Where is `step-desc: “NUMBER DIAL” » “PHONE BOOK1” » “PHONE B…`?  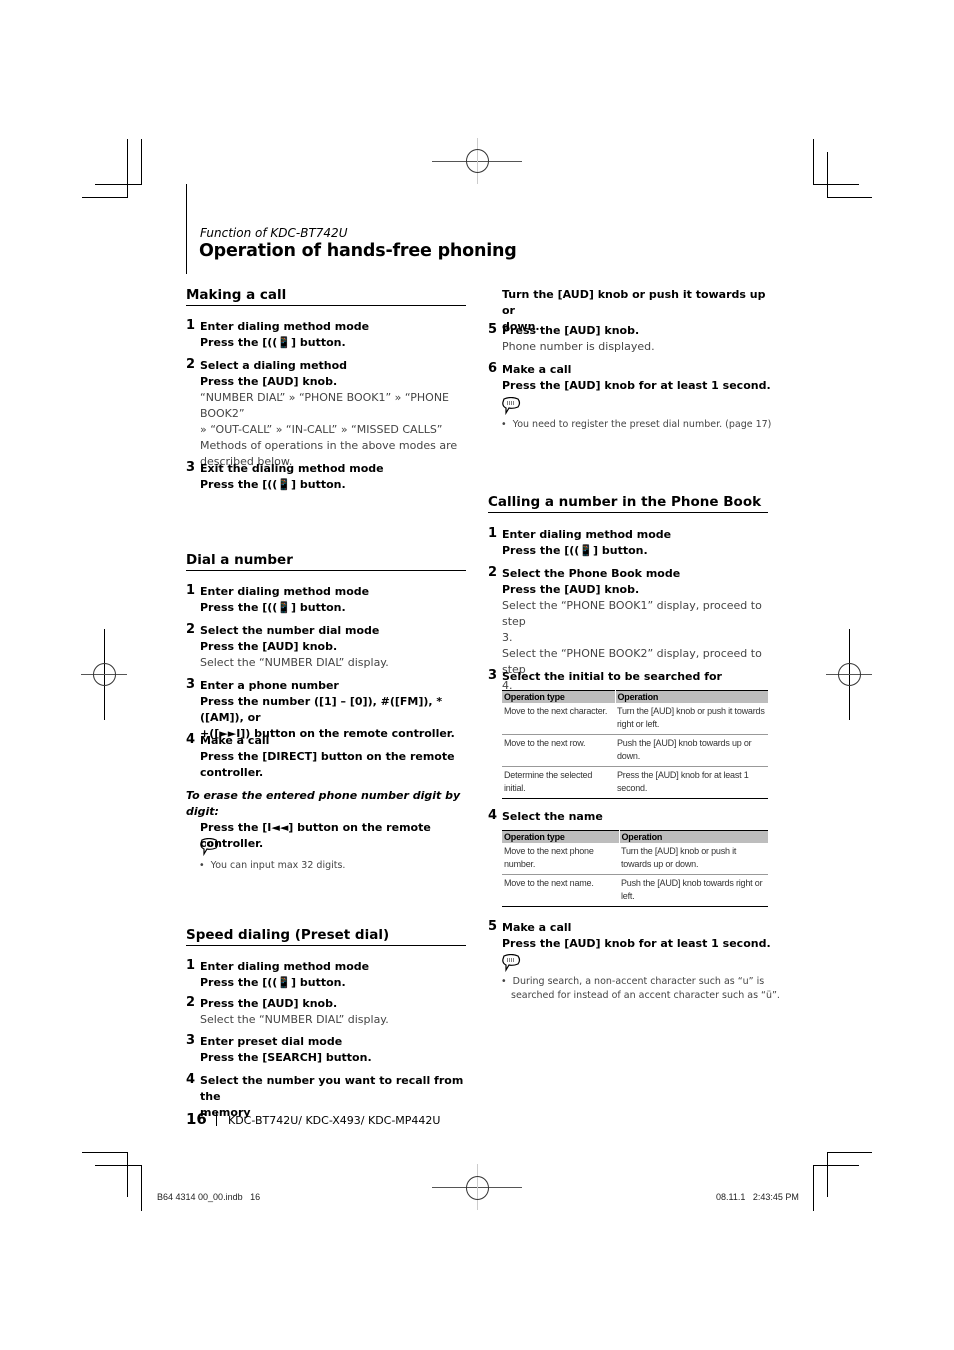
step-desc: “NUMBER DIAL” » “PHONE BOOK1” » “PHONE B… is located at coordinates (325, 405).